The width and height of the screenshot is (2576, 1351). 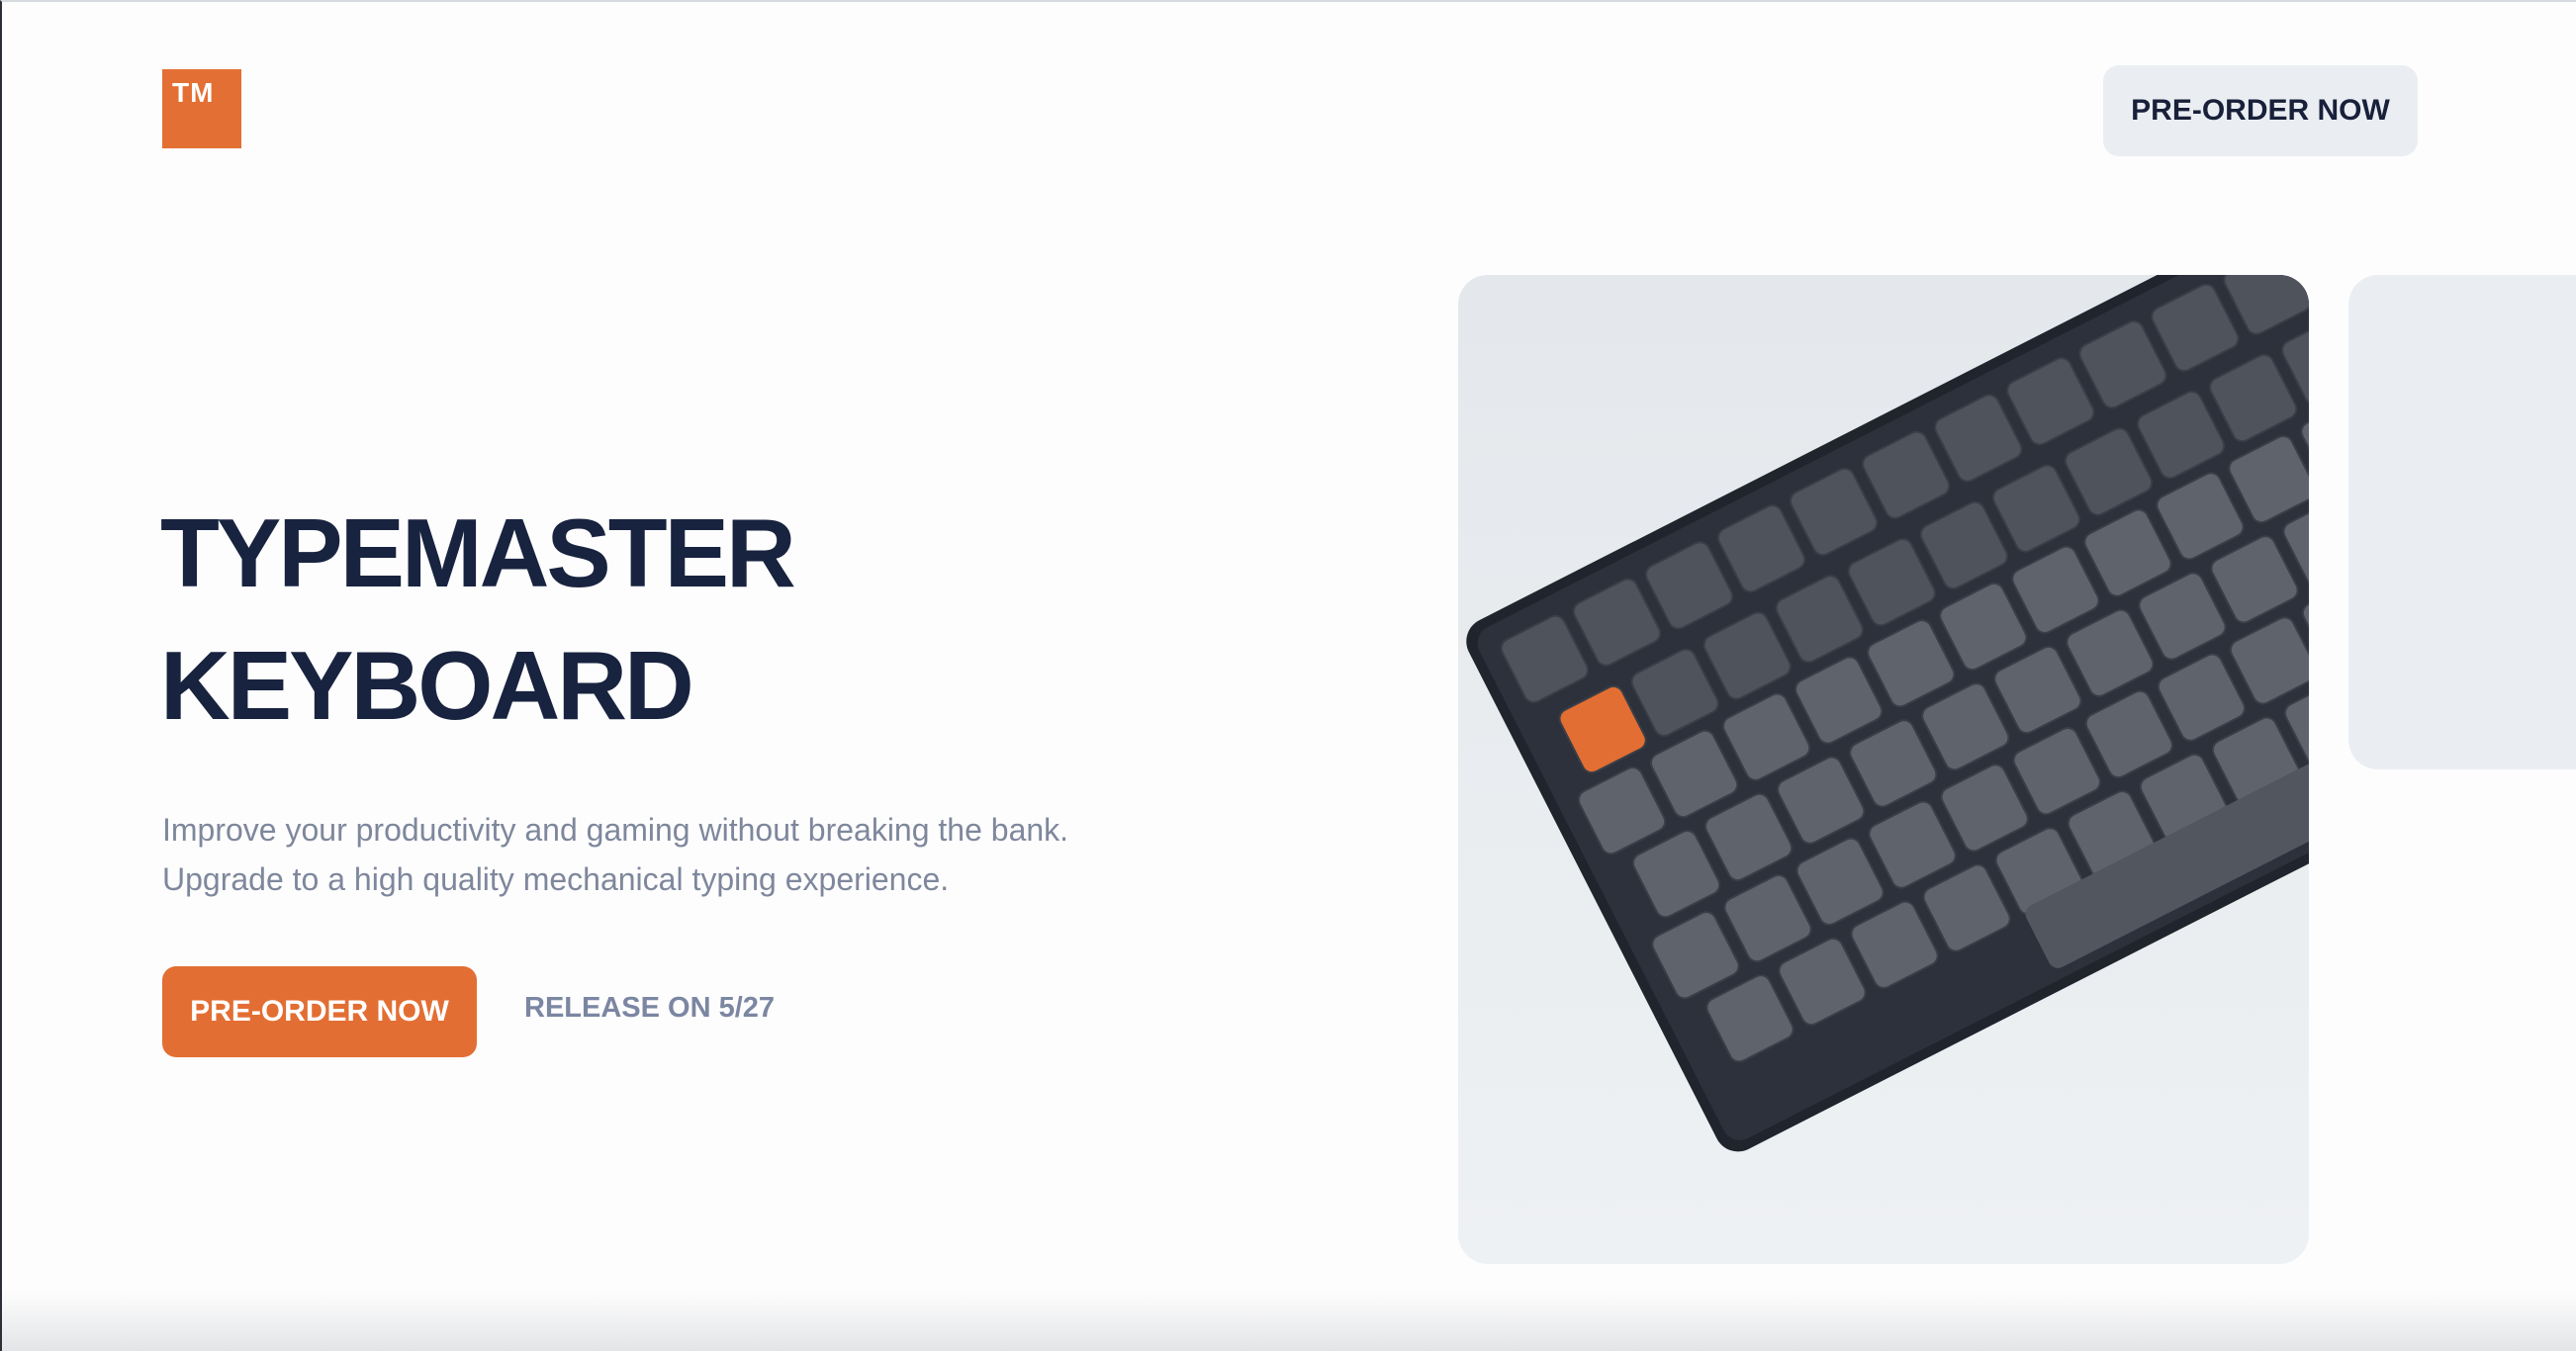 I want to click on hero-preorder-button: PRE-ORDER NOW, so click(x=320, y=1011).